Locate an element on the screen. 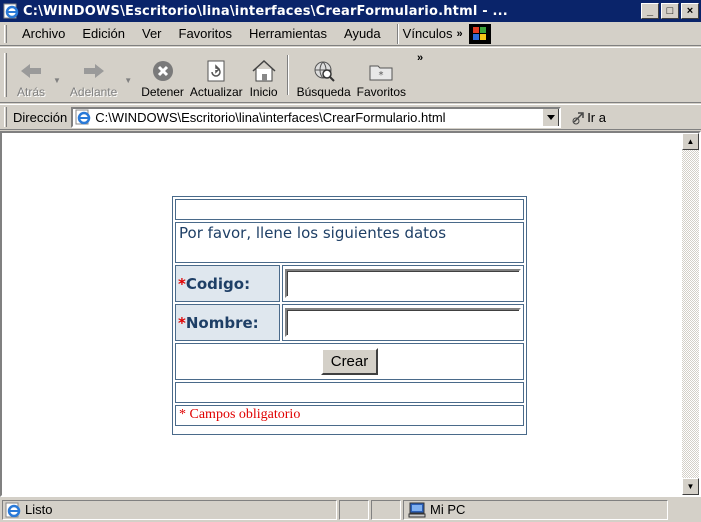 The image size is (701, 522). status-zone: Mi PC is located at coordinates (448, 509).